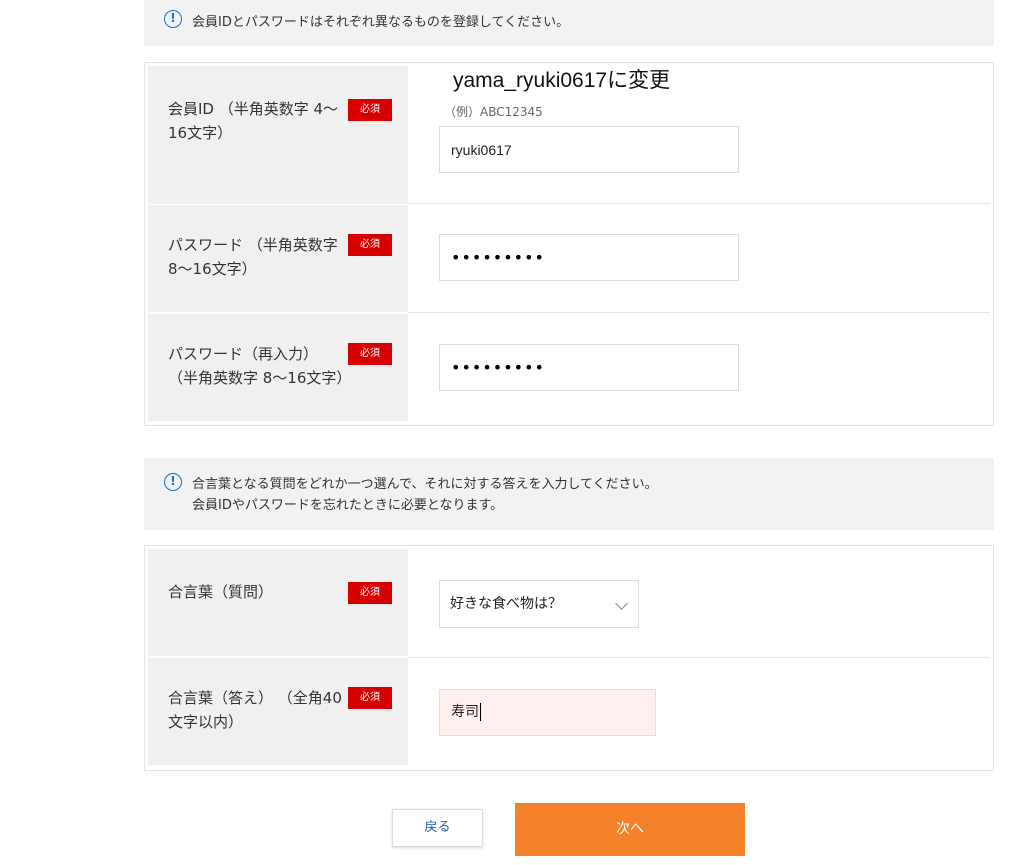 The width and height of the screenshot is (1020, 865). I want to click on password-confirm-label: パスワード（再入力） （半角英数字 8～16文字）, so click(268, 366).